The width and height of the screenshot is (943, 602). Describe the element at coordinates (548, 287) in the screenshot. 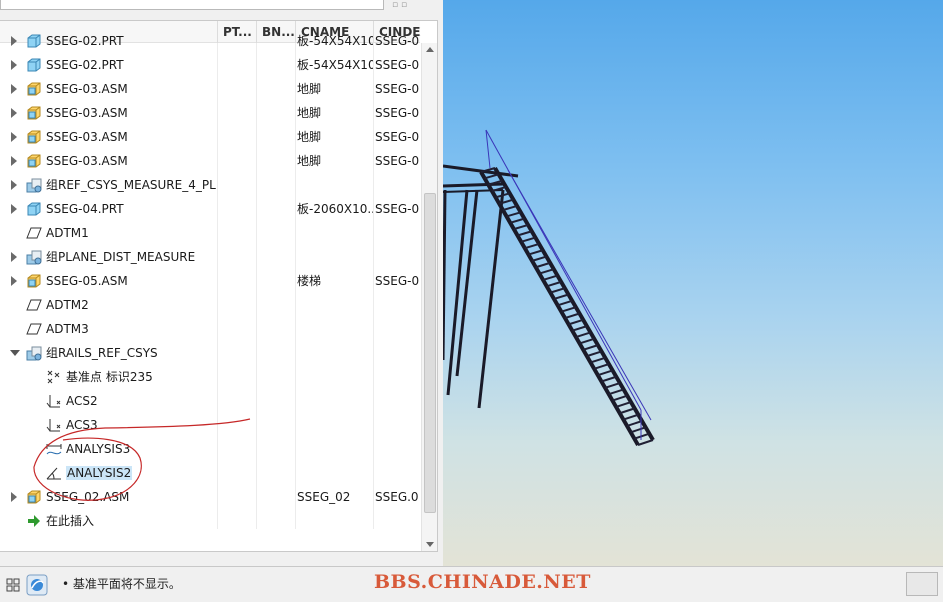

I see `staircase-model` at that location.